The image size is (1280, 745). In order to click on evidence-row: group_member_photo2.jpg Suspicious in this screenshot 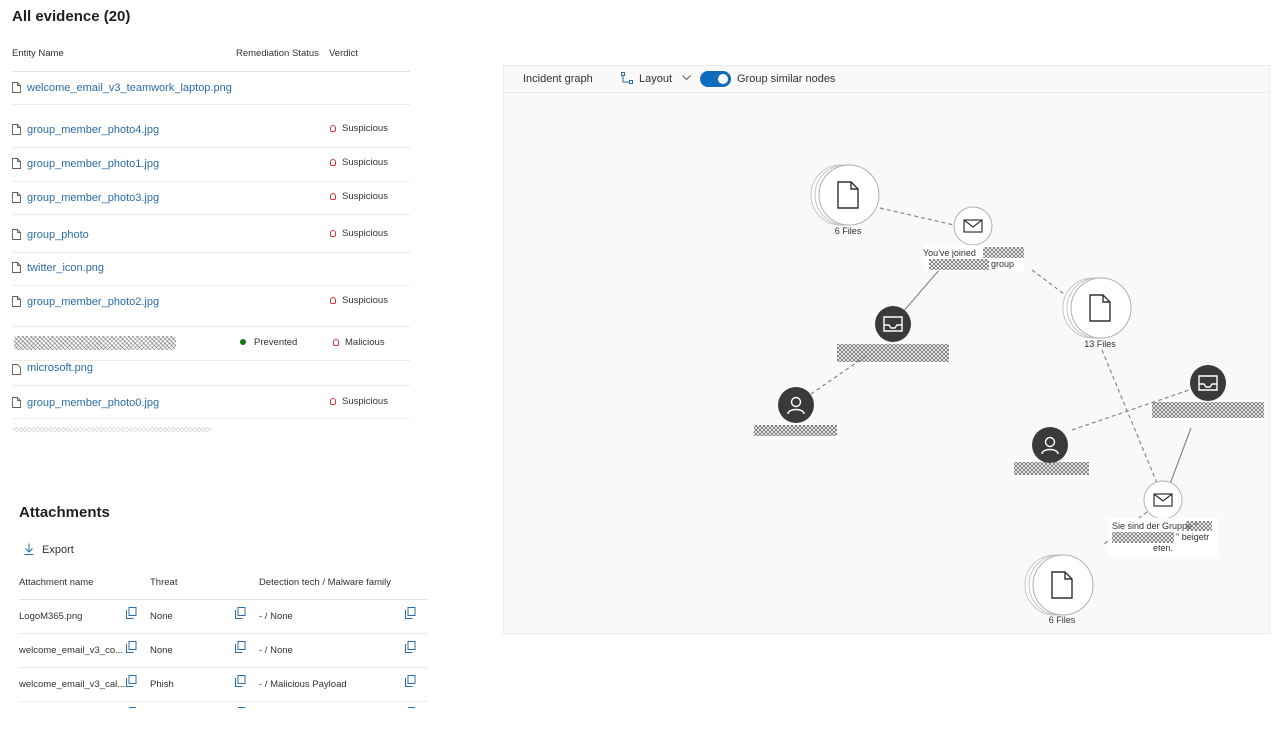, I will do `click(211, 306)`.